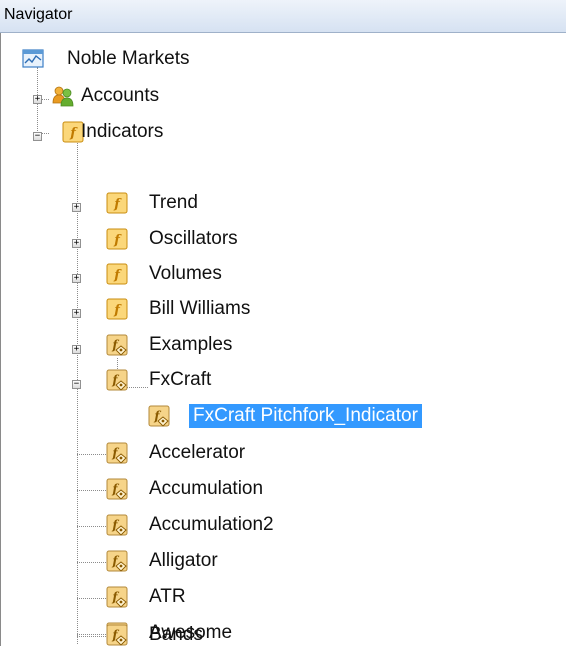  Describe the element at coordinates (283, 16) in the screenshot. I see `navigator-titlebar: Navigator` at that location.